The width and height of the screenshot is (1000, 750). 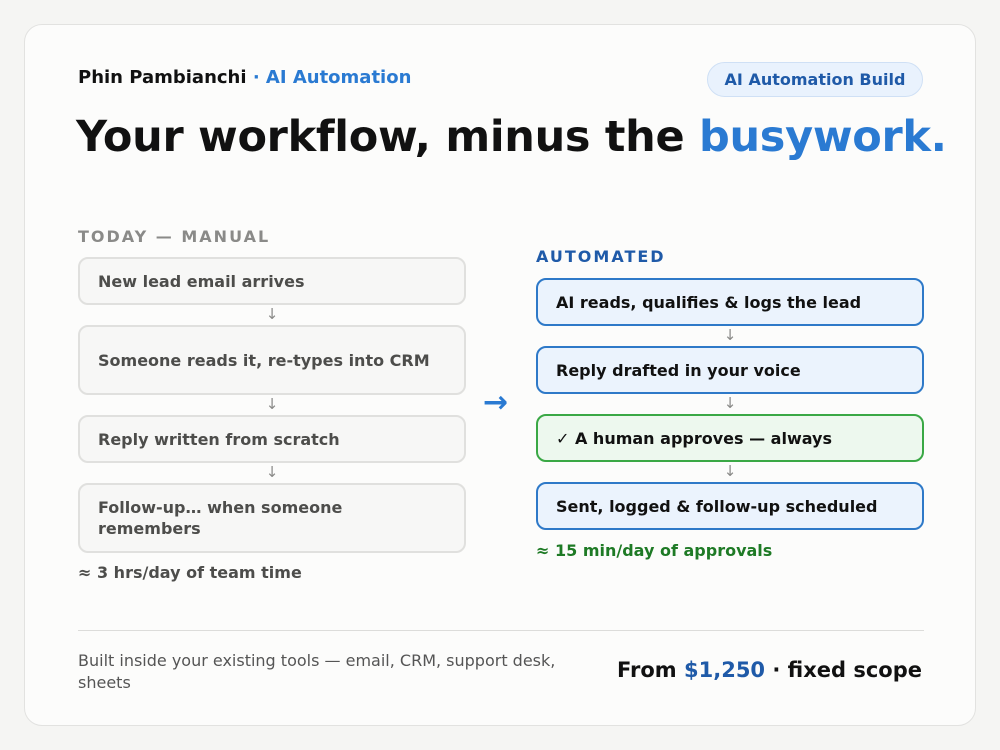 I want to click on price-suffix: · fixed scope, so click(x=843, y=670).